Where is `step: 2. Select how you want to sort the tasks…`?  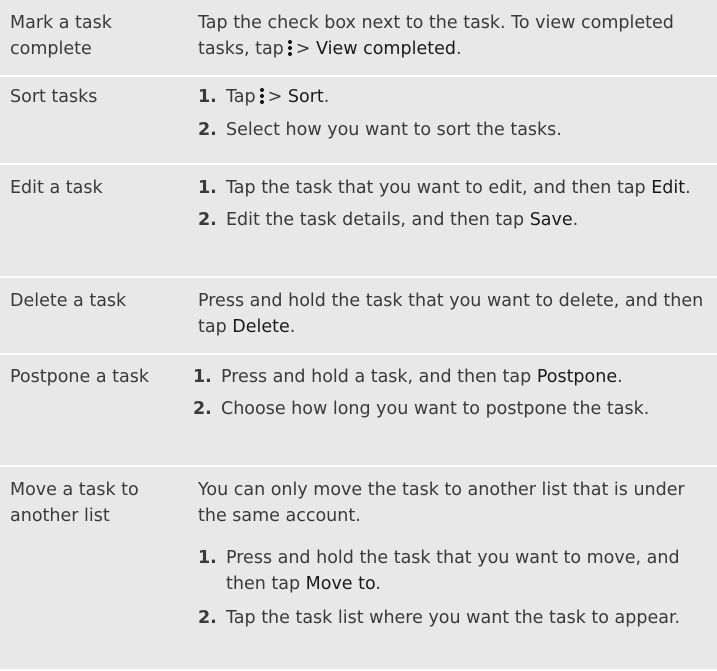 step: 2. Select how you want to sort the tasks… is located at coordinates (452, 130).